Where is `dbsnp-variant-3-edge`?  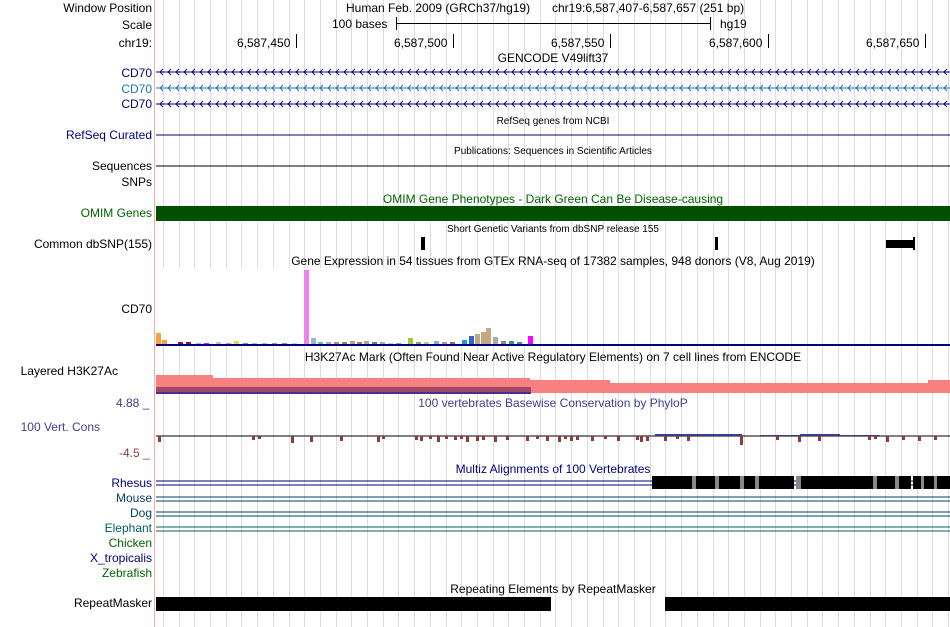 dbsnp-variant-3-edge is located at coordinates (914, 243).